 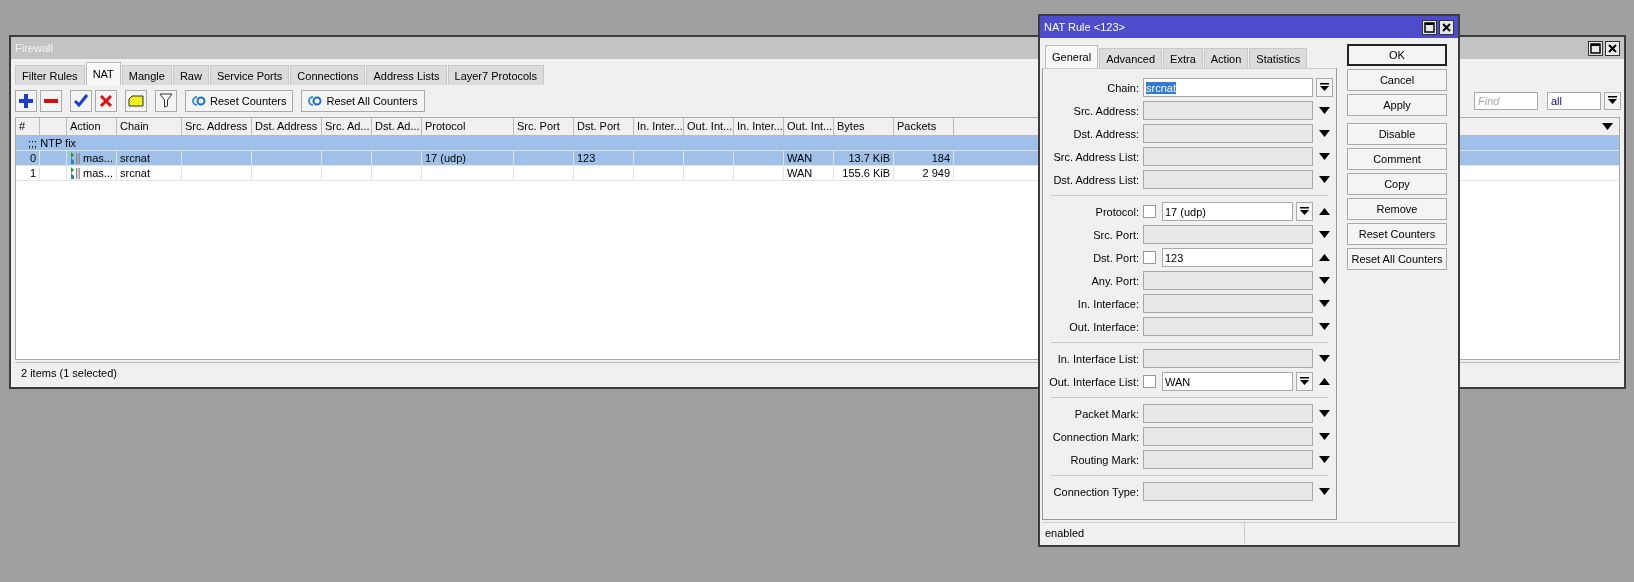 I want to click on dialog-button: Cancel, so click(x=1397, y=80).